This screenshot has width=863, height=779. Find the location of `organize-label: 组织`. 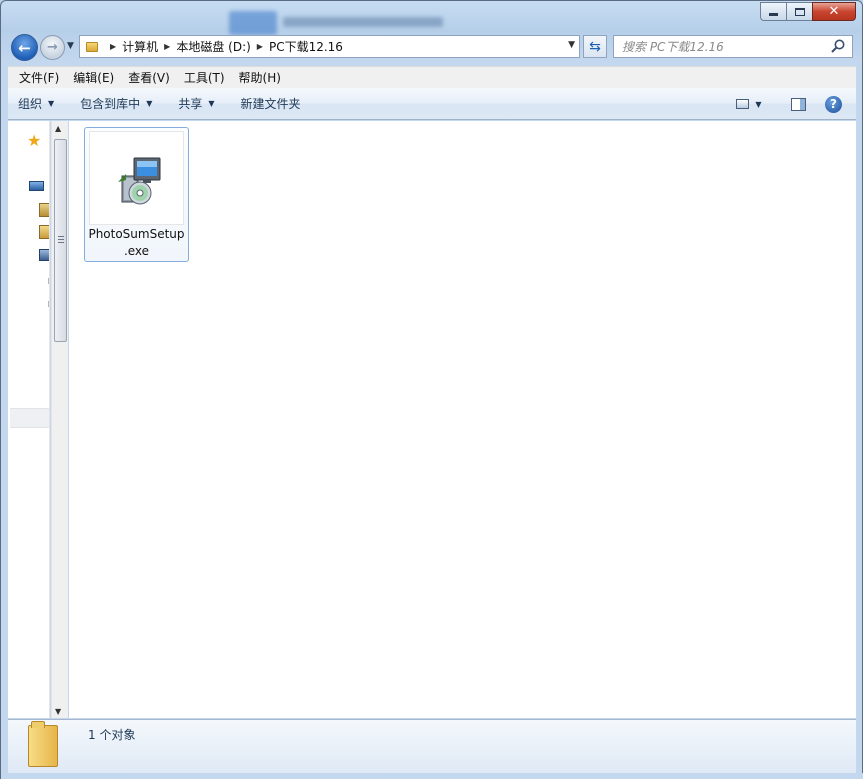

organize-label: 组织 is located at coordinates (30, 104).